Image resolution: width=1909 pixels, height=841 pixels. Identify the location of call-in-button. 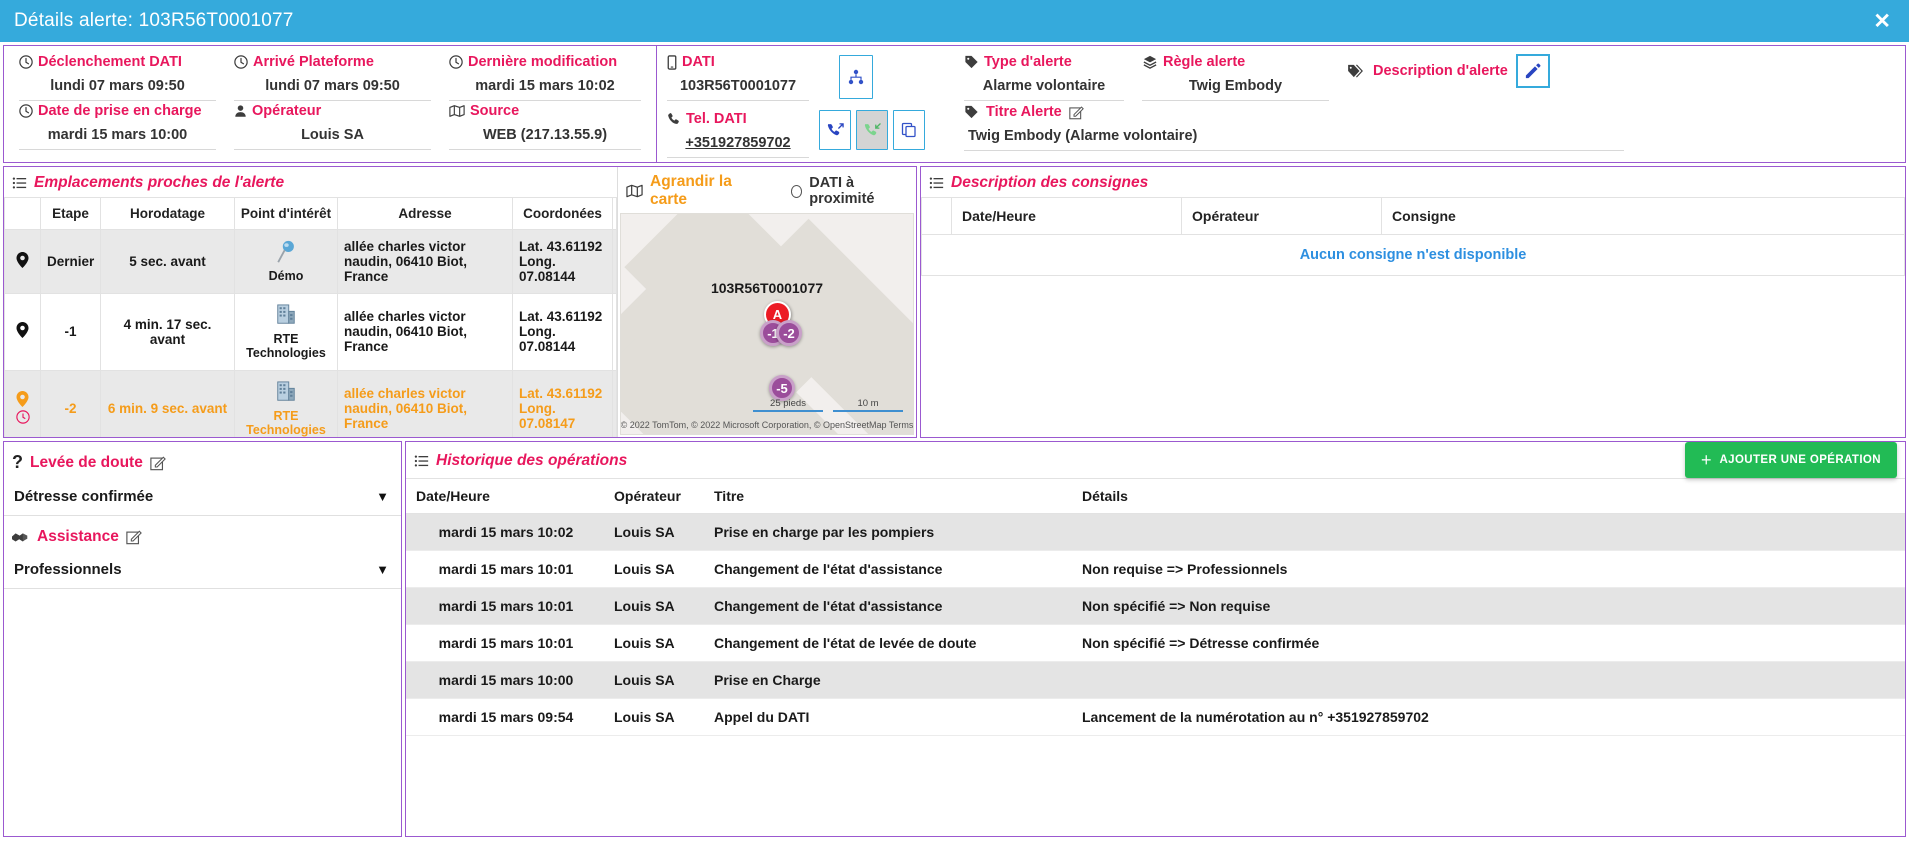
(872, 130).